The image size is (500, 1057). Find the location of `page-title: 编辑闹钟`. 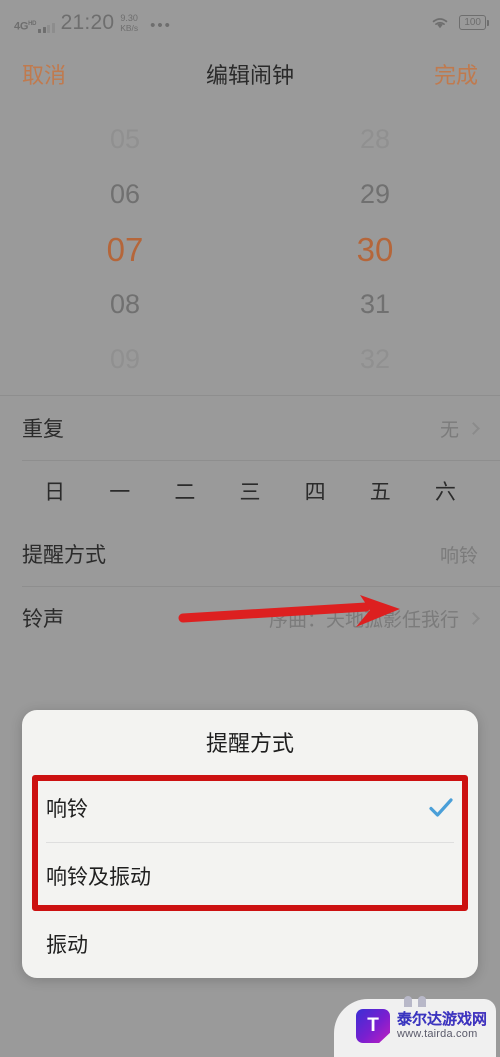

page-title: 编辑闹钟 is located at coordinates (249, 75).